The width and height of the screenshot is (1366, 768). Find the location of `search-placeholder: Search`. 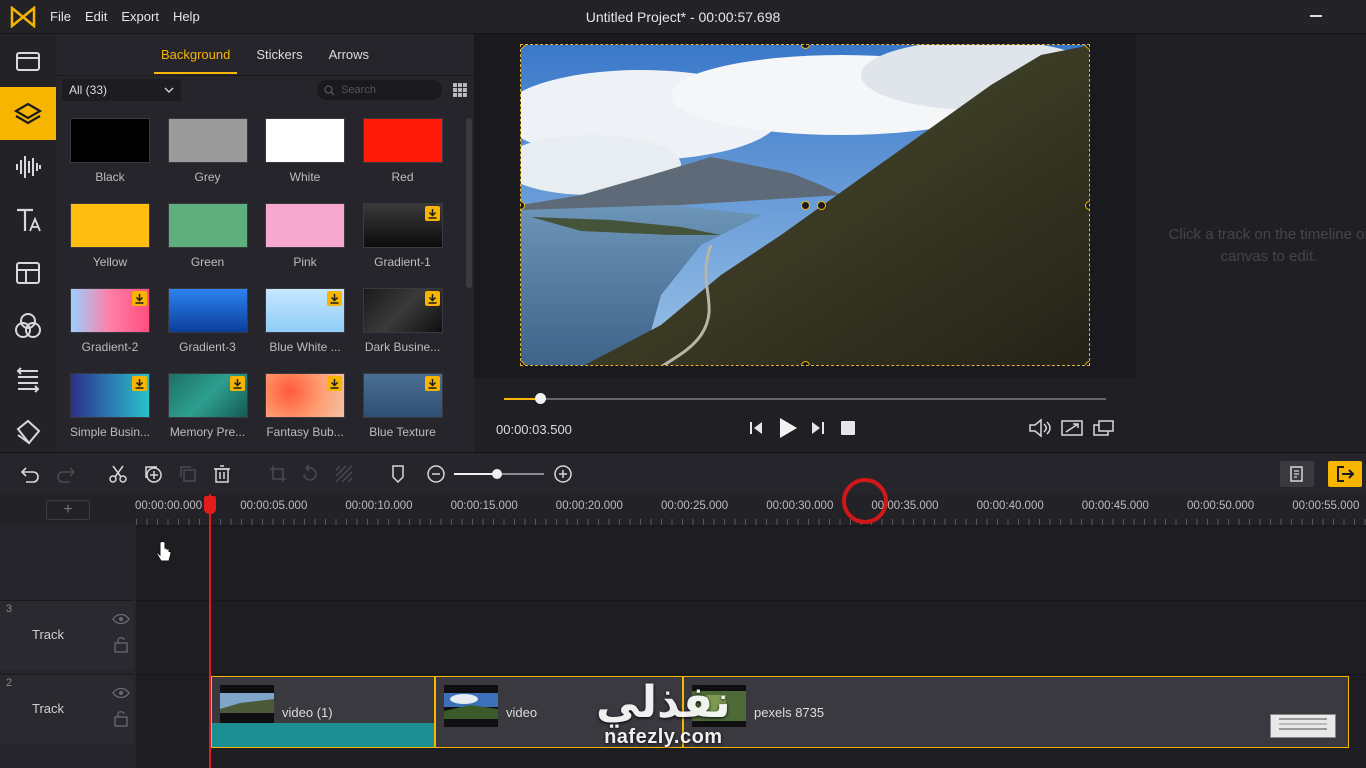

search-placeholder: Search is located at coordinates (358, 90).